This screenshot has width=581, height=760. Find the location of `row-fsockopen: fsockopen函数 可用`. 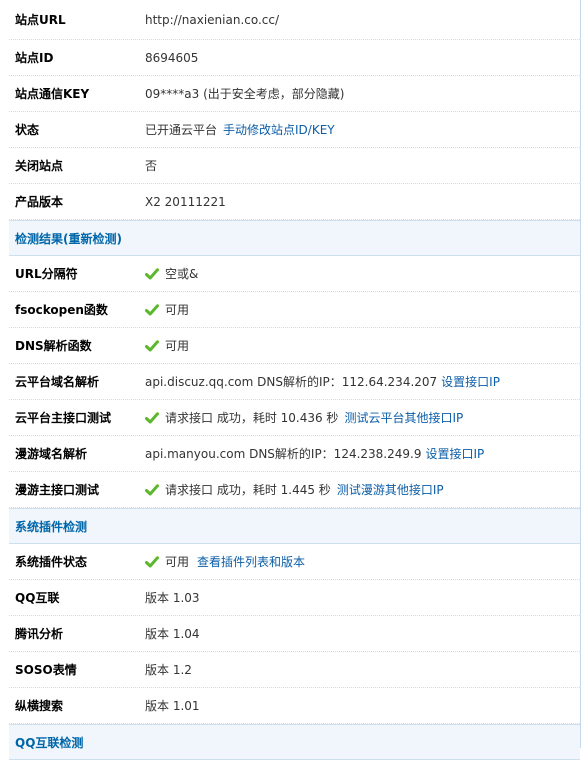

row-fsockopen: fsockopen函数 可用 is located at coordinates (294, 310).